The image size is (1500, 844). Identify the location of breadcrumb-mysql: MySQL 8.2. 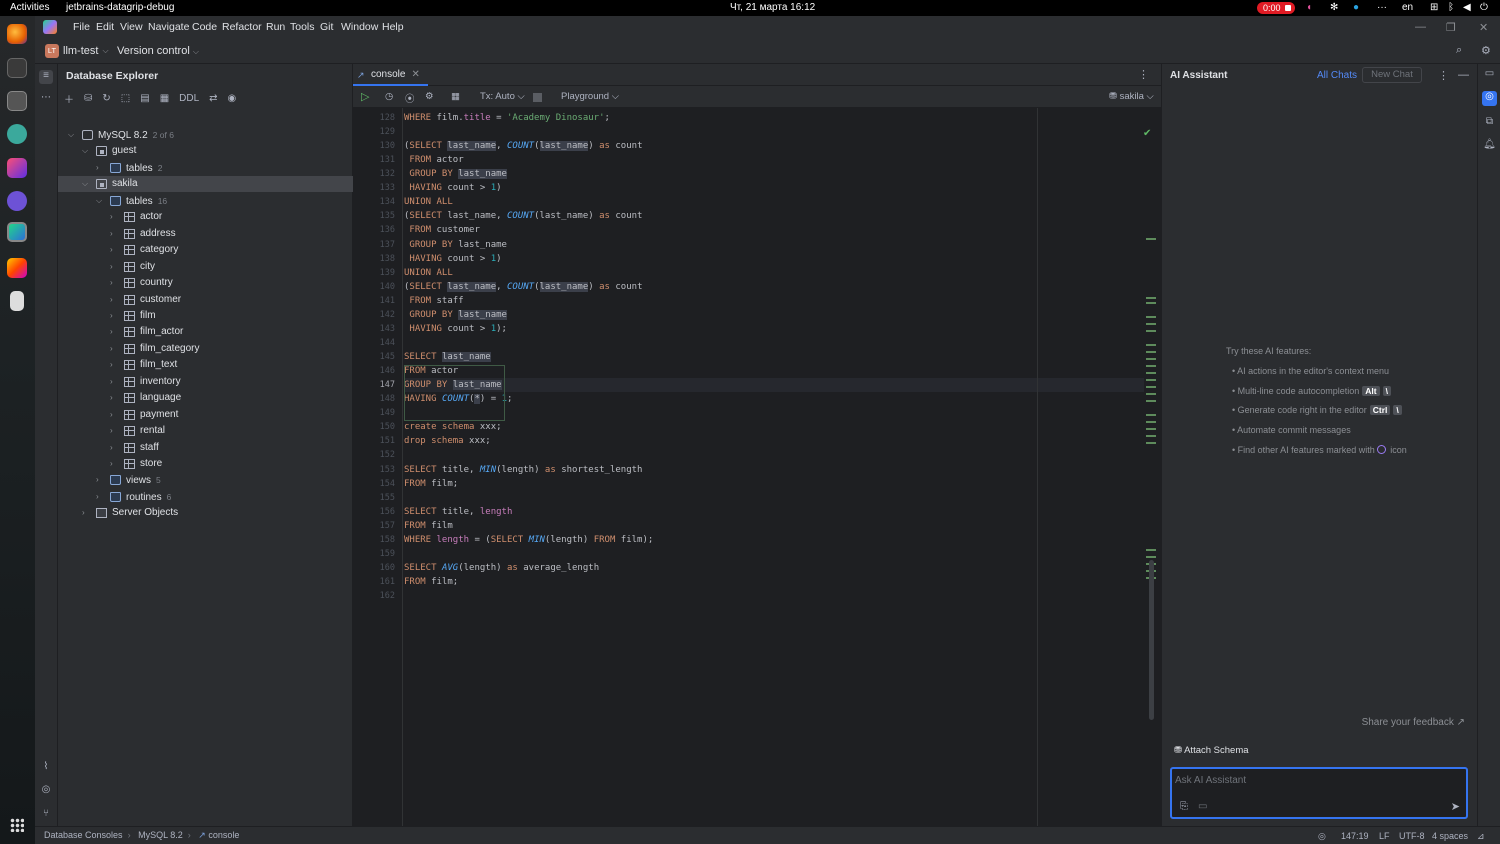
(160, 835).